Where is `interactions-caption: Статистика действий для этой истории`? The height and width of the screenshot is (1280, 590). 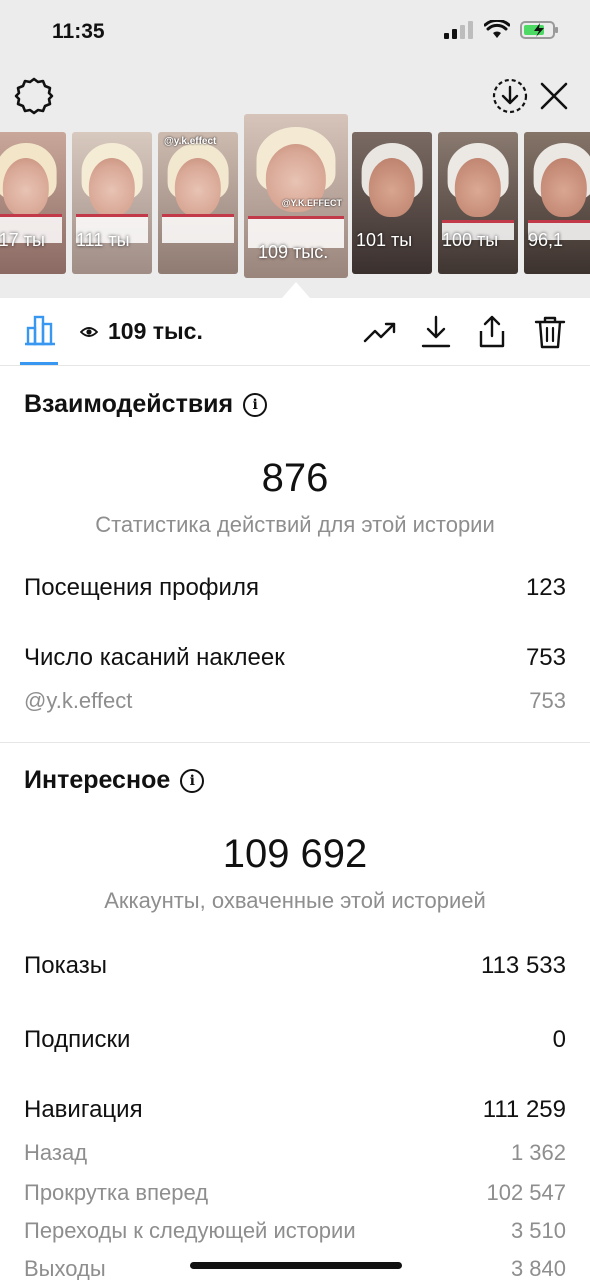
interactions-caption: Статистика действий для этой истории is located at coordinates (295, 524).